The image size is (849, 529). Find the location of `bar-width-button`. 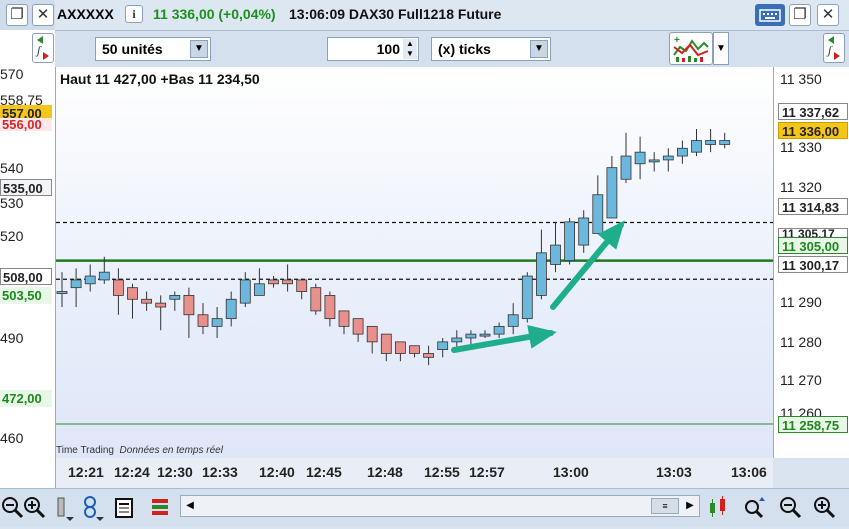

bar-width-button is located at coordinates (64, 507).